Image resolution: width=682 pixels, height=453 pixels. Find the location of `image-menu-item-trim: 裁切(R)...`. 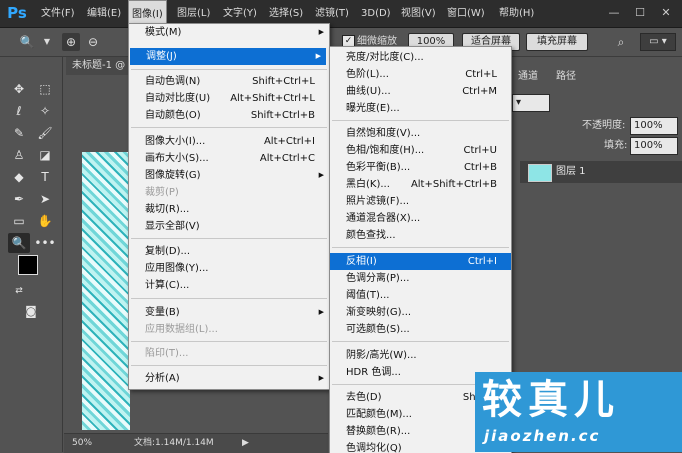

image-menu-item-trim: 裁切(R)... is located at coordinates (229, 209).